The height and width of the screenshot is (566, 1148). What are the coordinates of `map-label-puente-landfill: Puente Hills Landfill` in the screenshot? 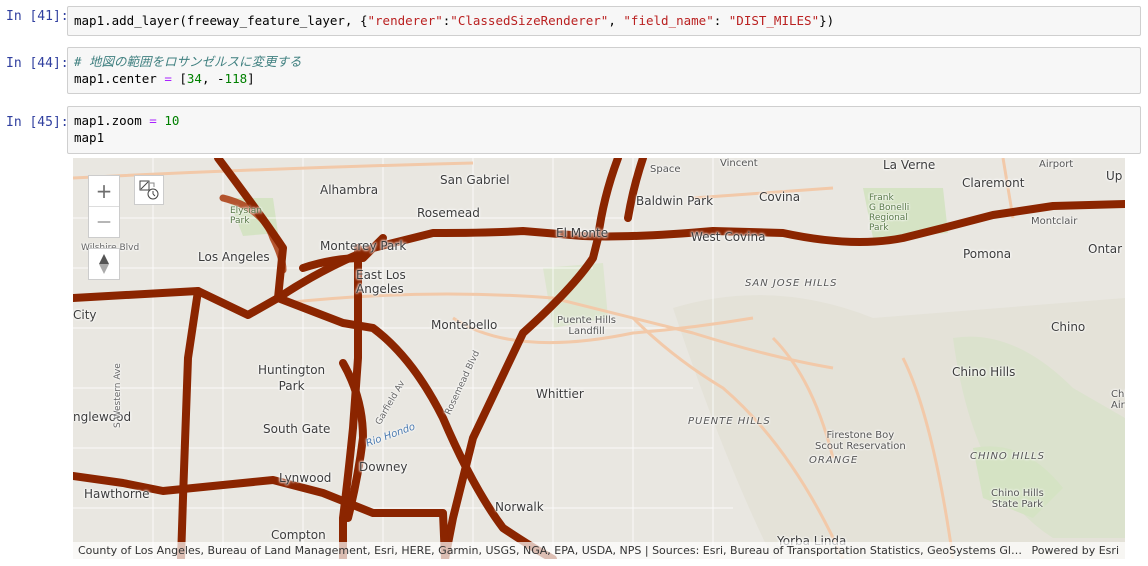 It's located at (586, 326).